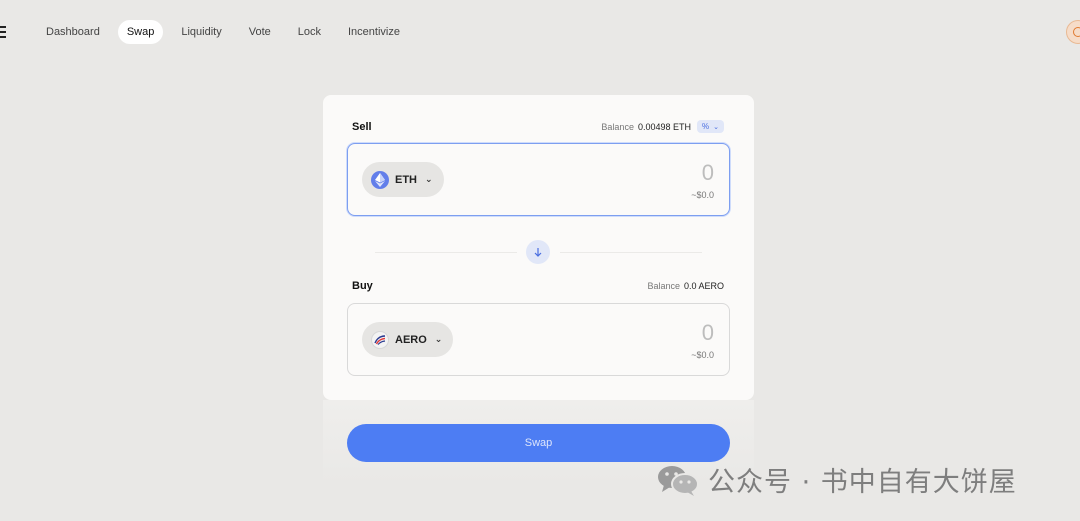 The height and width of the screenshot is (521, 1080). Describe the element at coordinates (362, 126) in the screenshot. I see `sell-title: Sell` at that location.